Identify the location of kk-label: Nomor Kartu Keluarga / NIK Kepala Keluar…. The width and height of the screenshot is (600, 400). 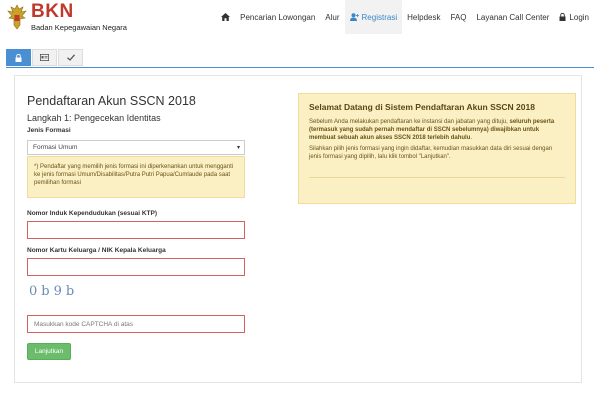
(96, 250).